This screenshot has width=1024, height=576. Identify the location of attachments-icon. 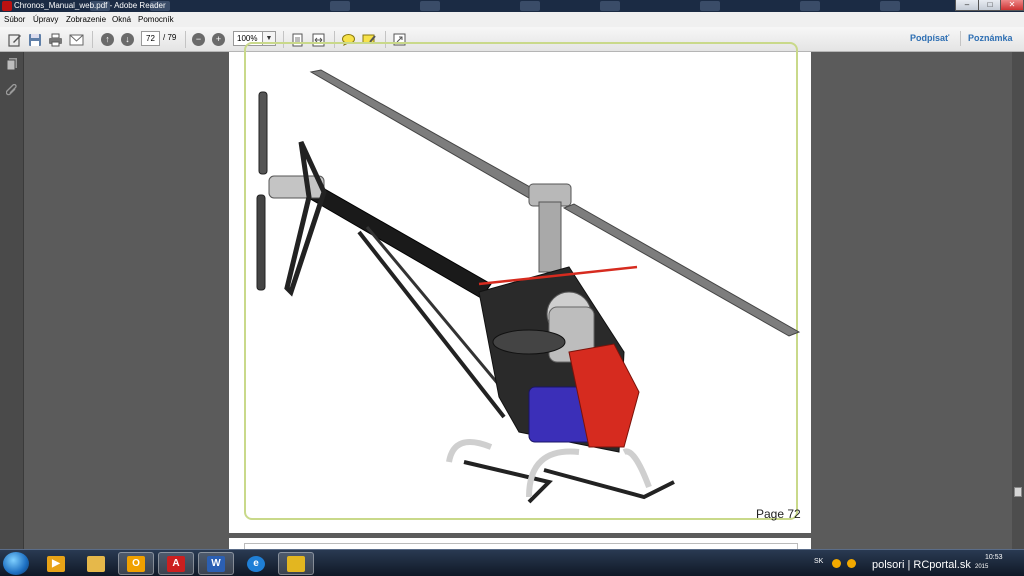
(11, 90).